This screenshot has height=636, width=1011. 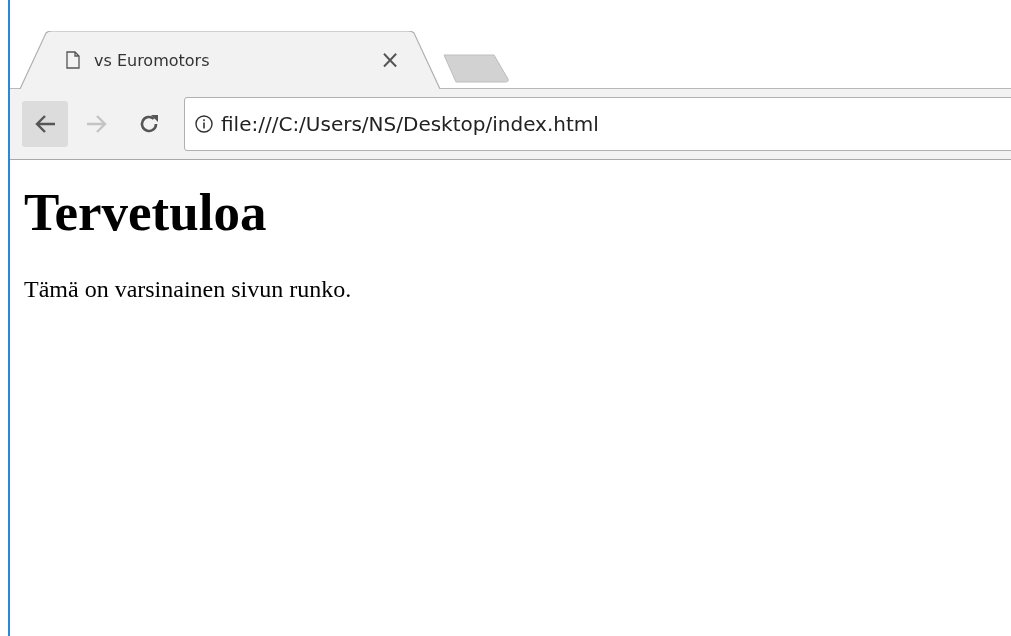 I want to click on body-paragraph: Tämä on varsinainen sivun runko., so click(x=188, y=289).